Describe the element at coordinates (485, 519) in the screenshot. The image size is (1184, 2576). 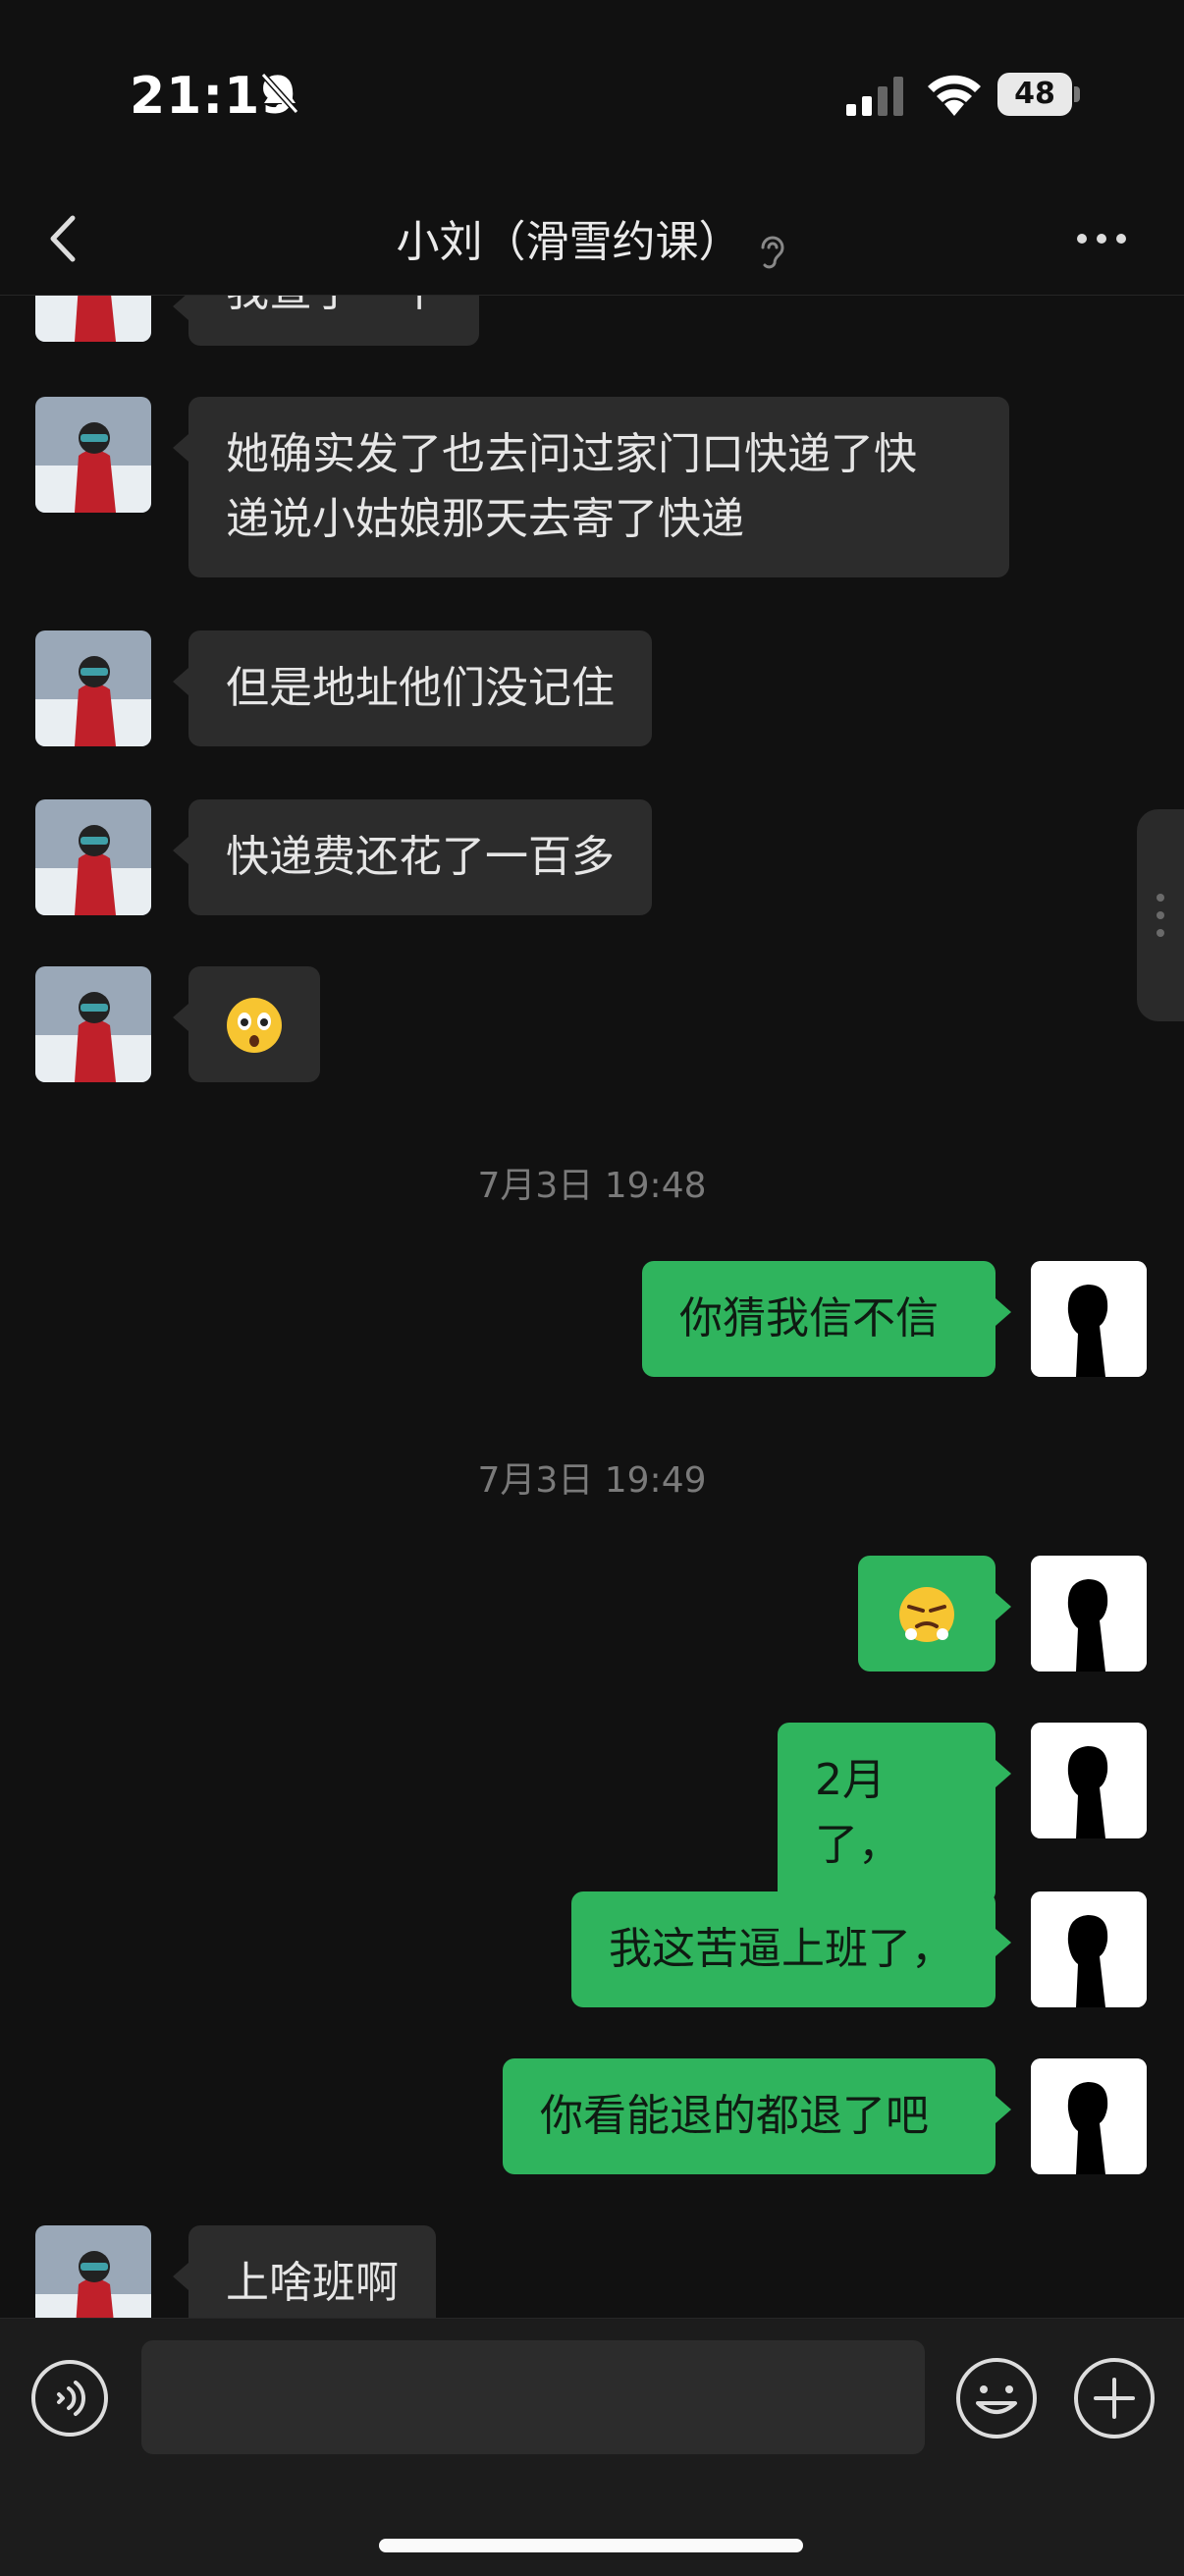
I see `message-line: 递说小姑娘那天去寄了快递` at that location.